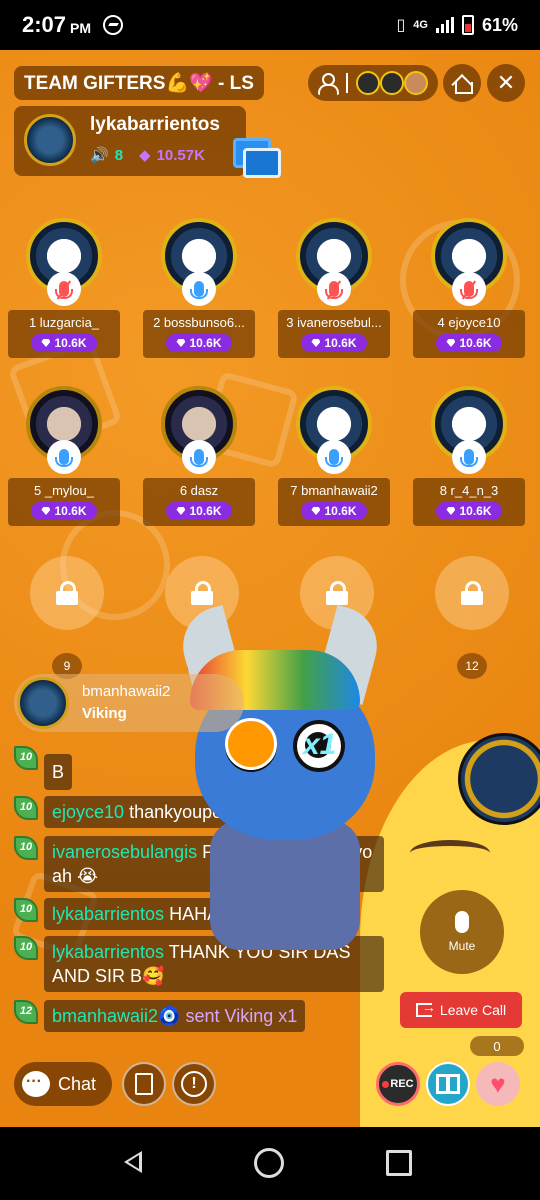 This screenshot has width=540, height=1200. What do you see at coordinates (499, 779) in the screenshot?
I see `room-badge` at bounding box center [499, 779].